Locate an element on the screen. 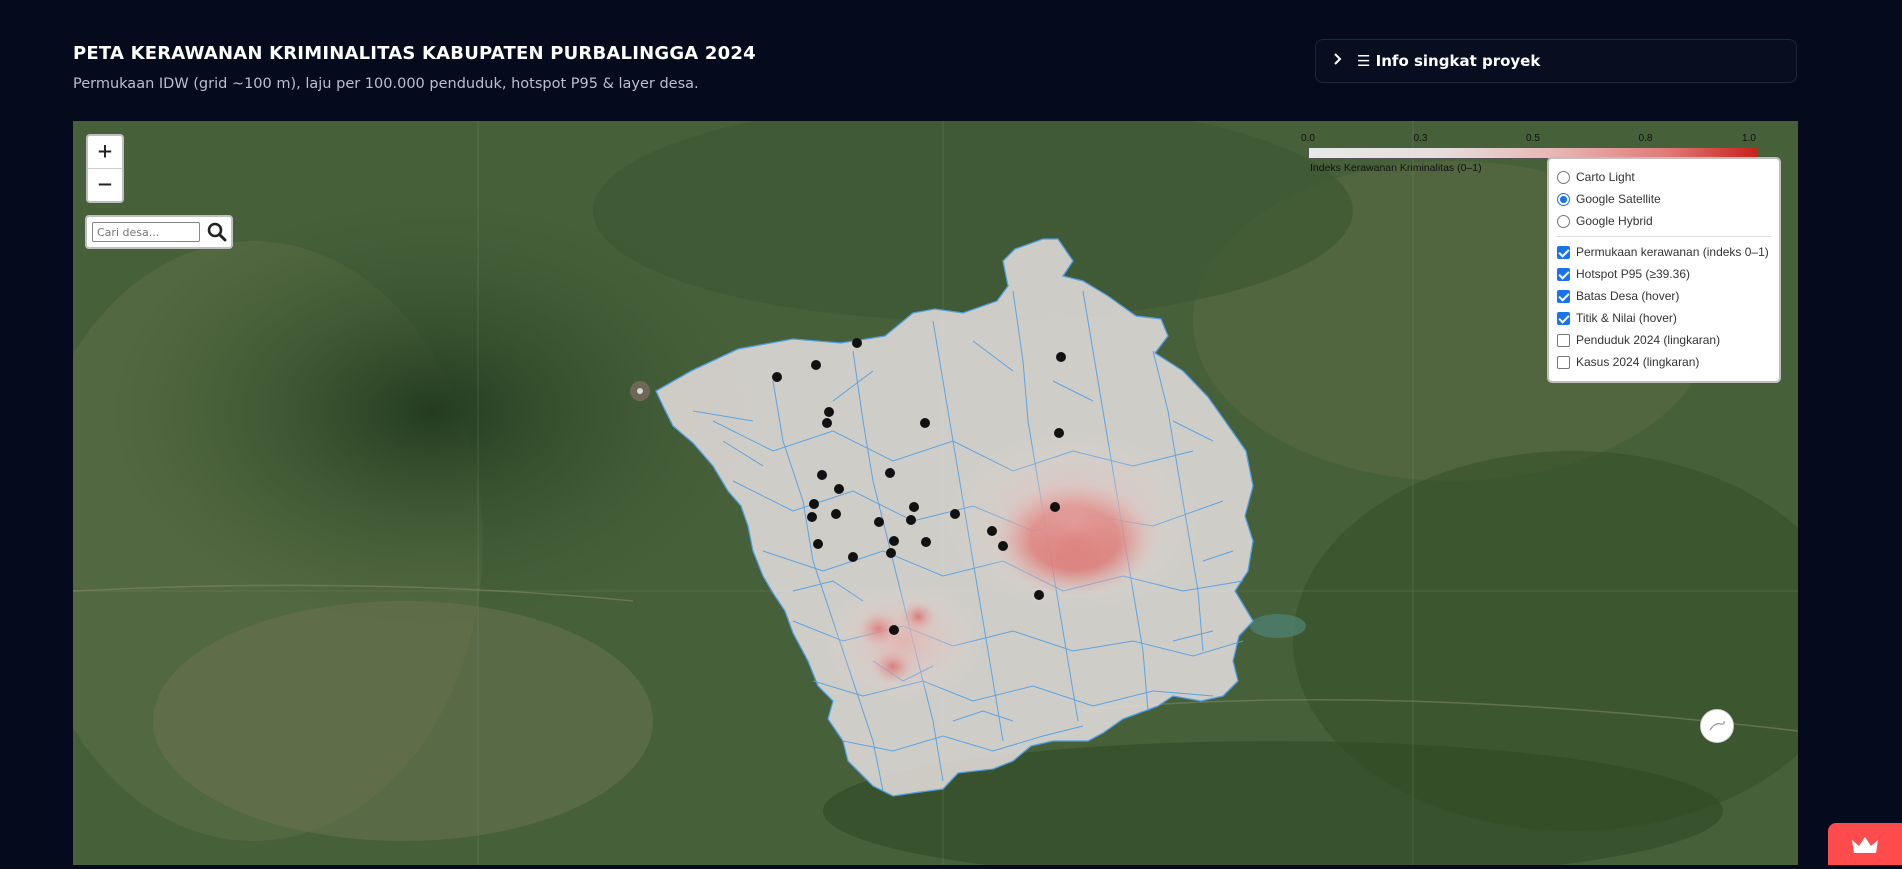 The height and width of the screenshot is (869, 1902). overlay-hotspot: Hotspot P95 (≥39.36) is located at coordinates (1664, 274).